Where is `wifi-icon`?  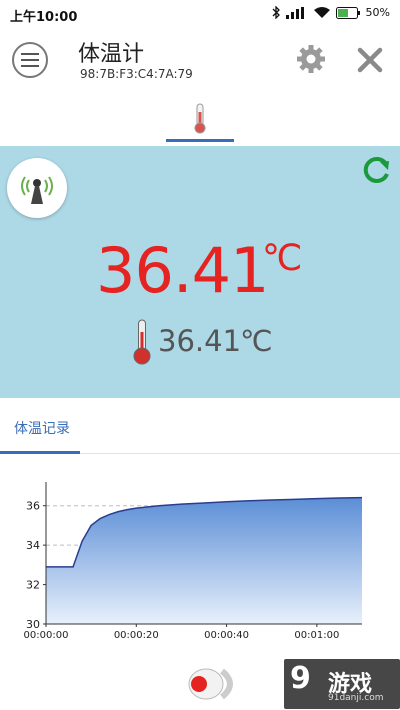
wifi-icon is located at coordinates (321, 12).